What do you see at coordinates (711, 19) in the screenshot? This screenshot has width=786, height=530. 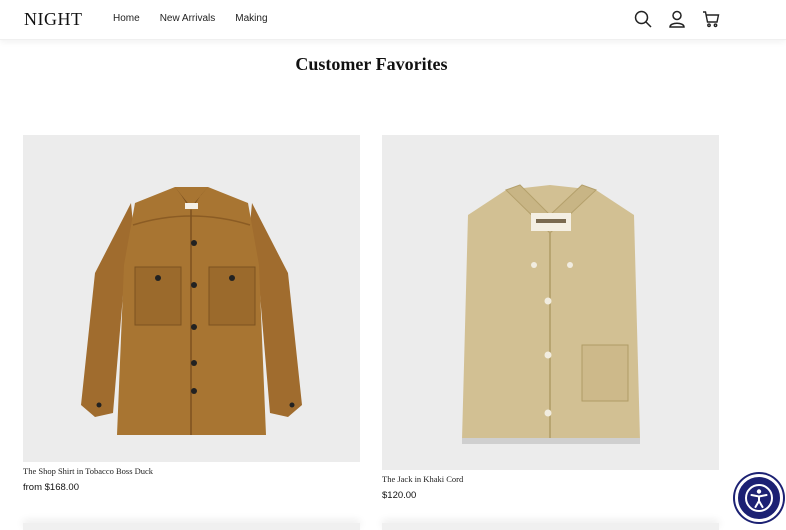 I see `cart-icon` at bounding box center [711, 19].